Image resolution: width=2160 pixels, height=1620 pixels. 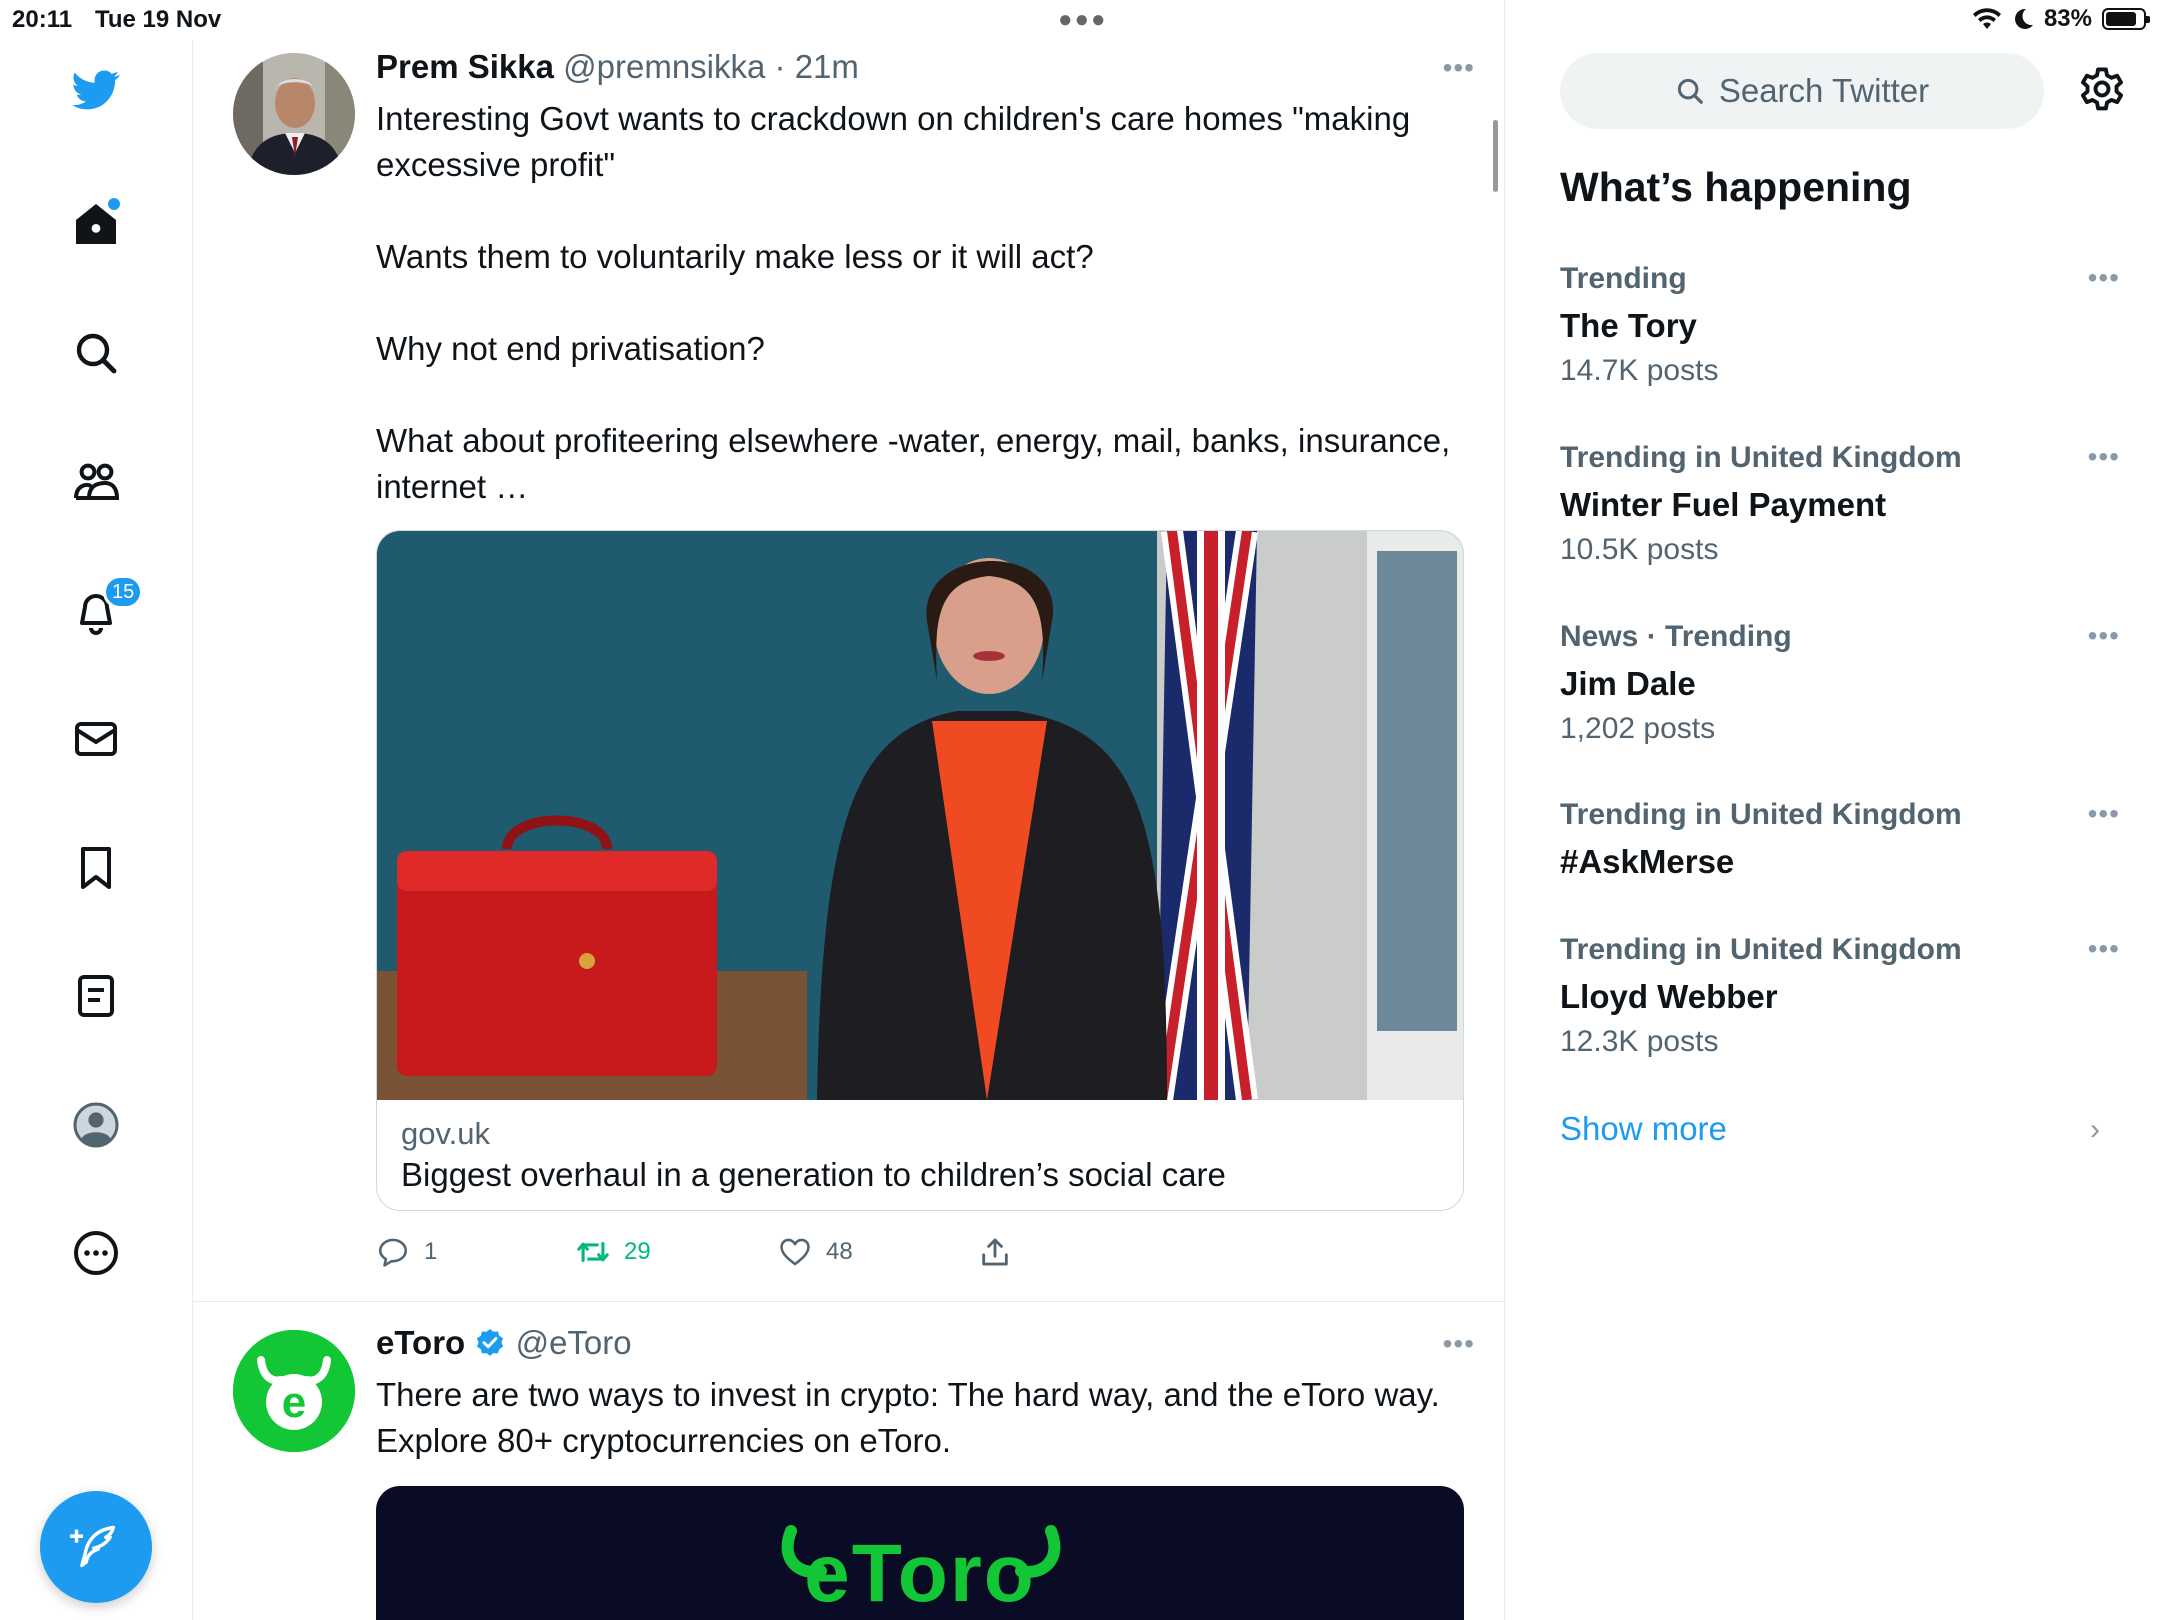 I want to click on nav-communities, so click(x=96, y=482).